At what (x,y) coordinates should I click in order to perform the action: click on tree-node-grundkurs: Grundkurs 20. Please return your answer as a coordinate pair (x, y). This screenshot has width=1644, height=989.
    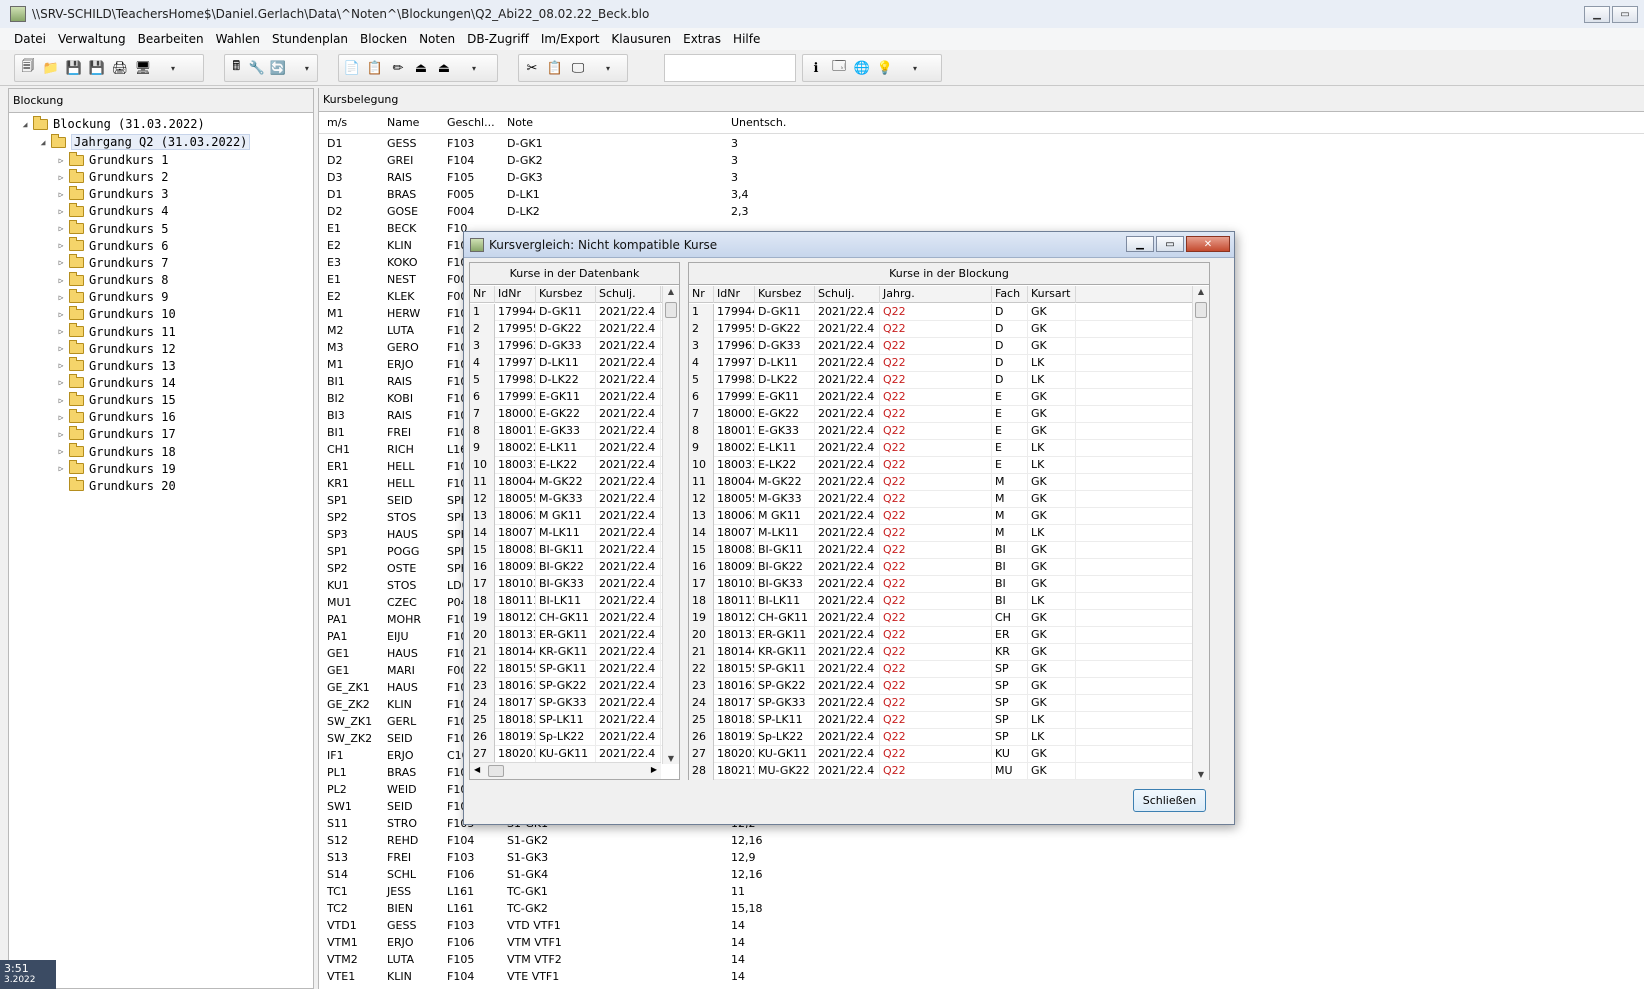
    Looking at the image, I should click on (115, 486).